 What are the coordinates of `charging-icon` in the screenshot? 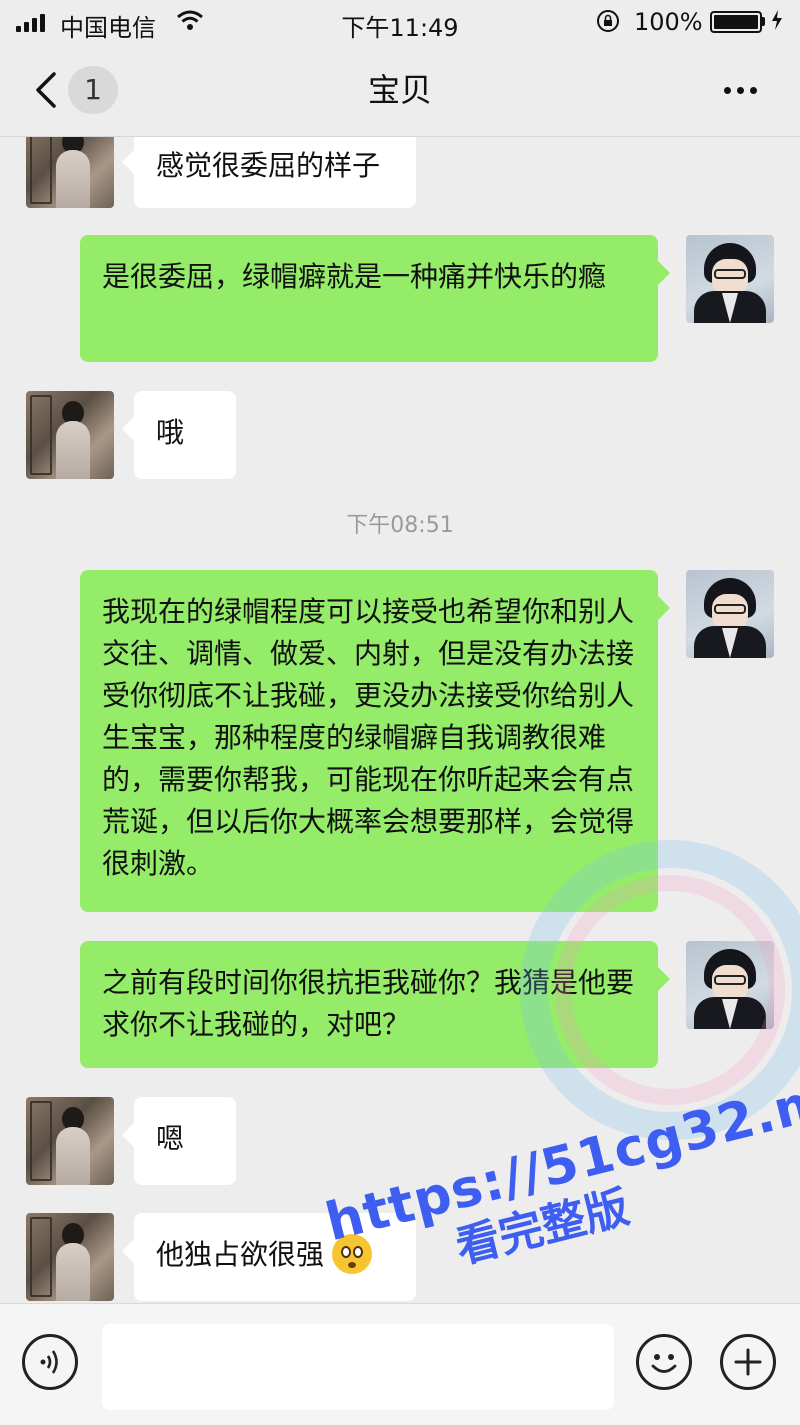 It's located at (777, 20).